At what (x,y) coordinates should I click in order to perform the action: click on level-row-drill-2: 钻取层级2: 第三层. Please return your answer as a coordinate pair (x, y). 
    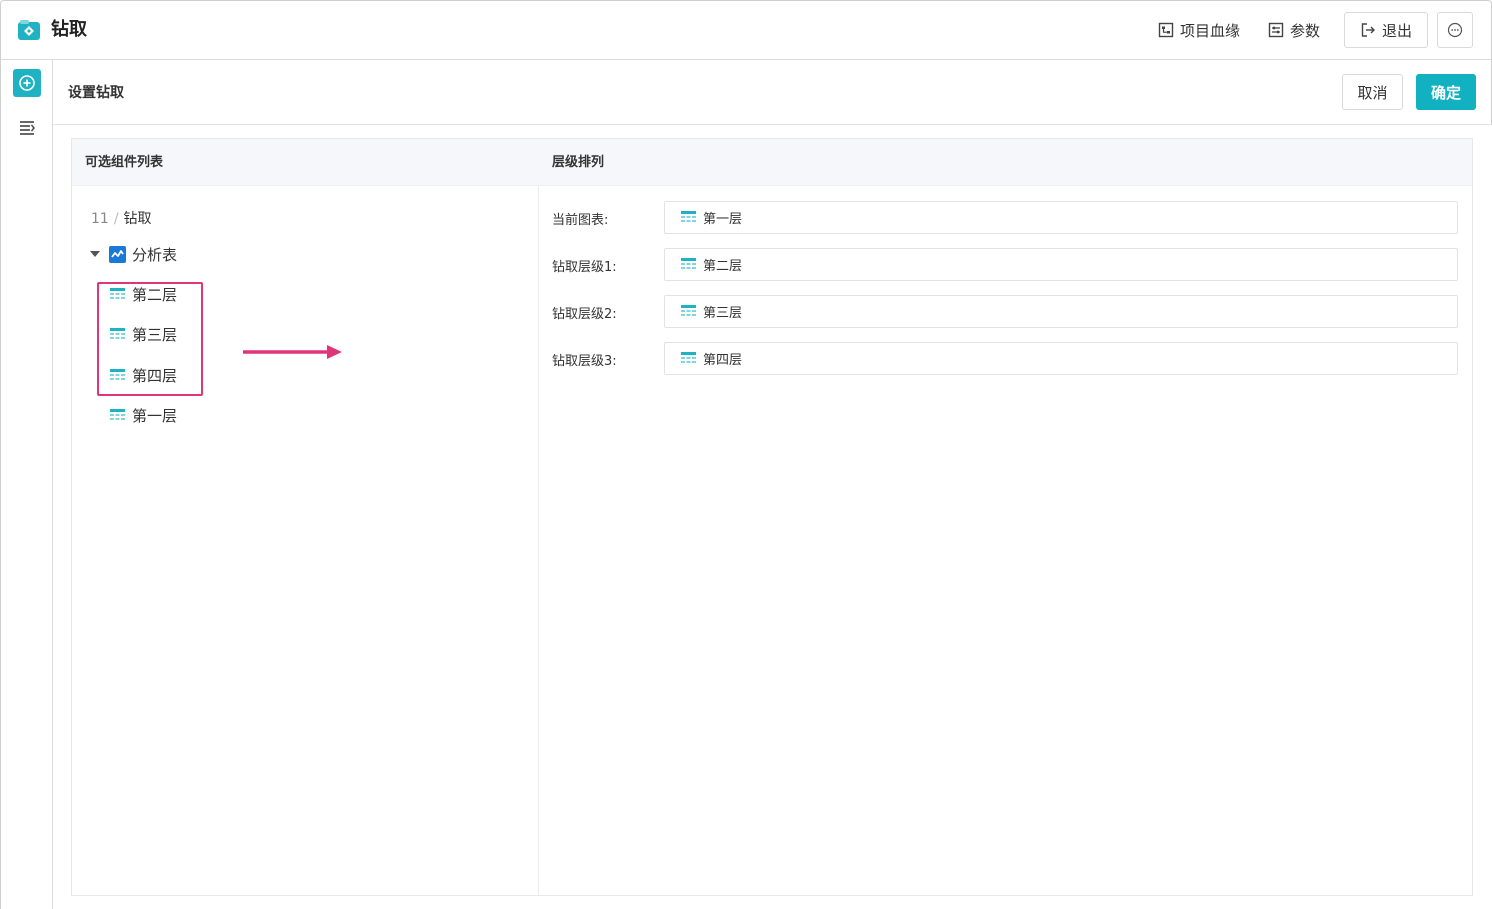
    Looking at the image, I should click on (1005, 311).